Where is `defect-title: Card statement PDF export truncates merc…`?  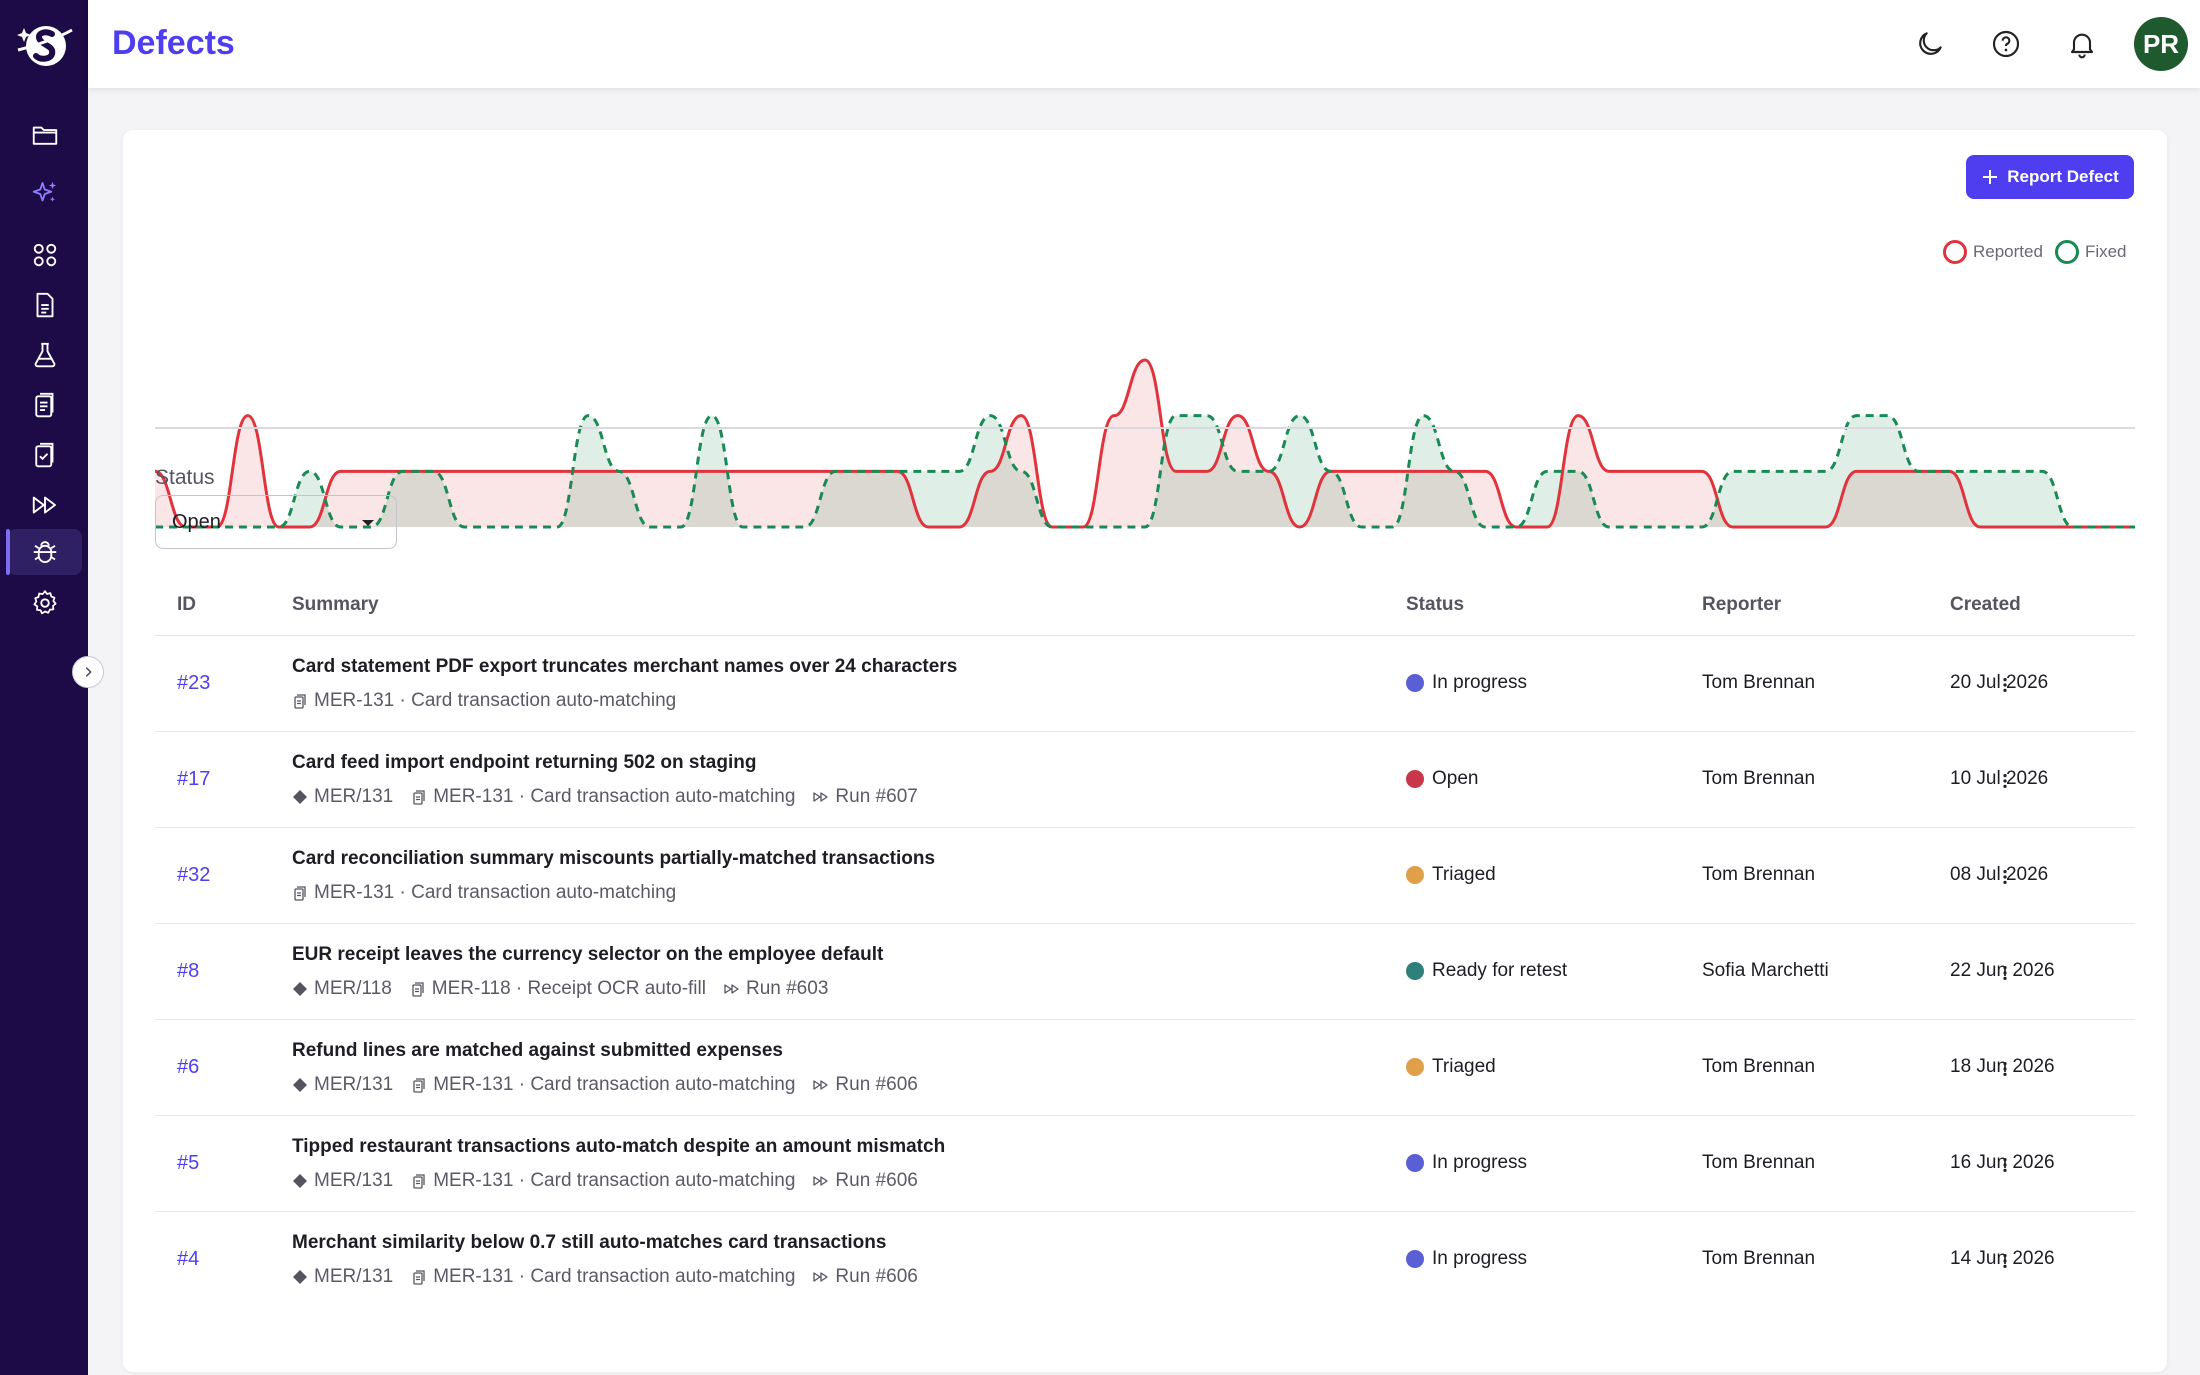 defect-title: Card statement PDF export truncates merc… is located at coordinates (624, 667).